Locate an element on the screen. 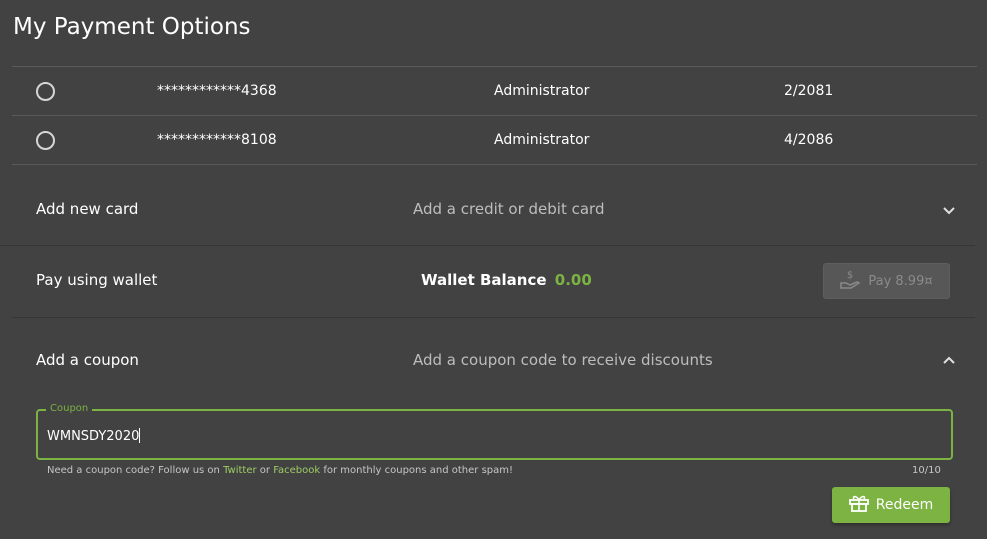 The height and width of the screenshot is (539, 987). hint-text: or is located at coordinates (265, 470).